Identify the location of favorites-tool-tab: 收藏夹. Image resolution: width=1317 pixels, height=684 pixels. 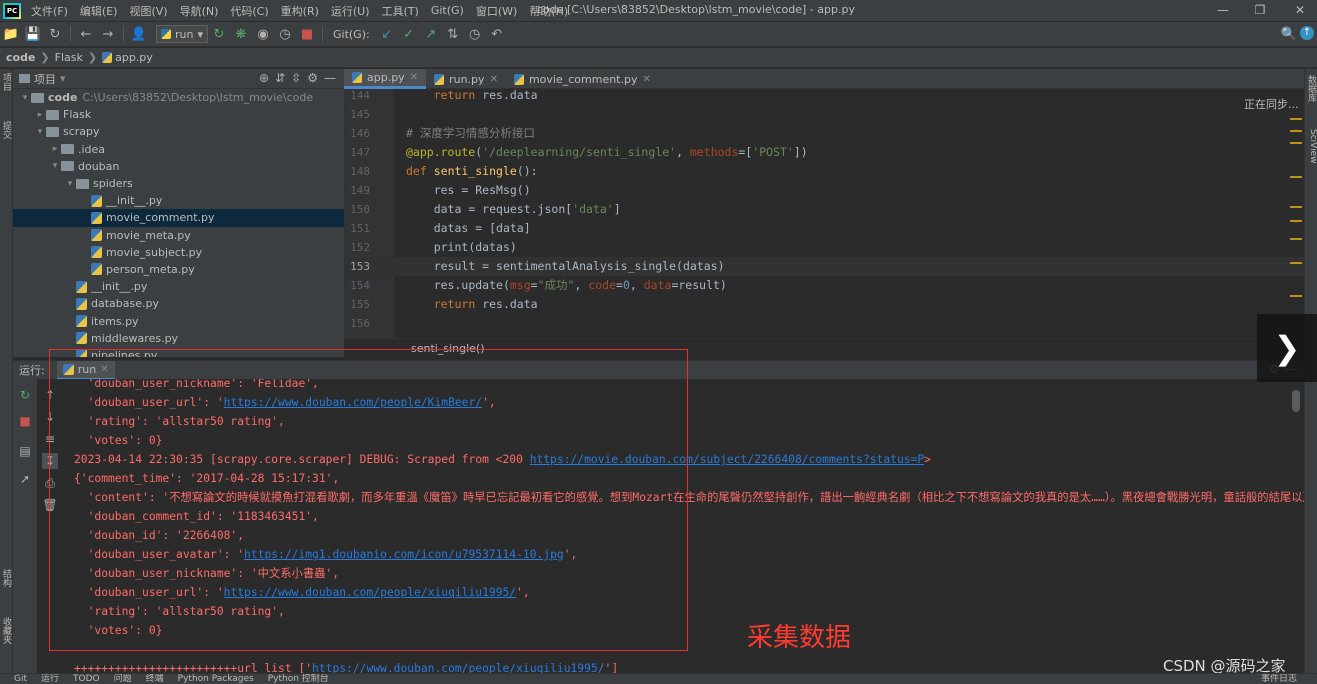
(6, 630).